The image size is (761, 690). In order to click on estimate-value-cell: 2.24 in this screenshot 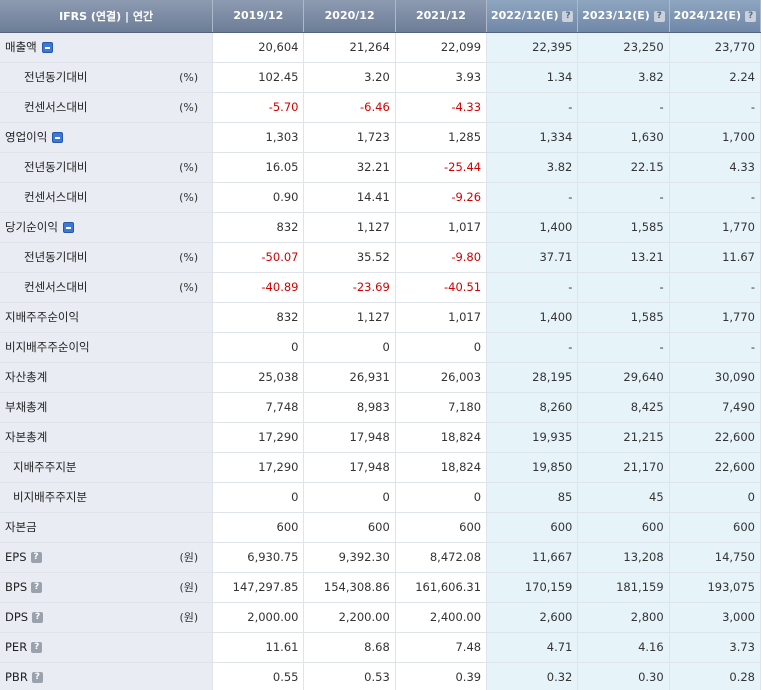, I will do `click(715, 77)`.